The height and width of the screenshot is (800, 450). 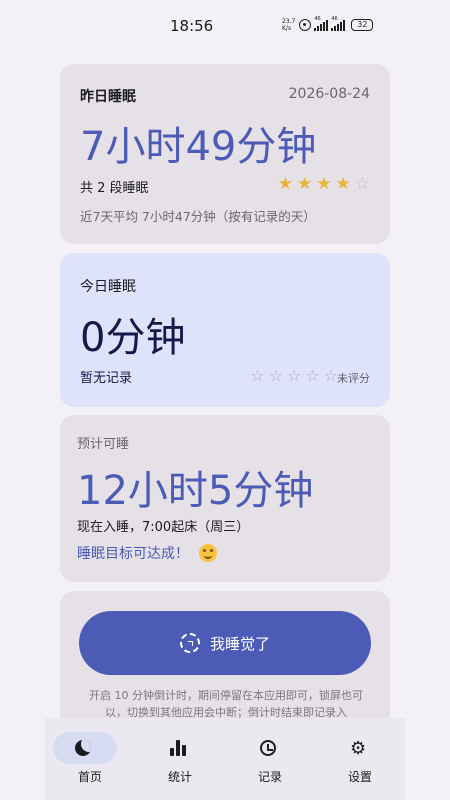 I want to click on unrated-label: 未评分, so click(x=353, y=378).